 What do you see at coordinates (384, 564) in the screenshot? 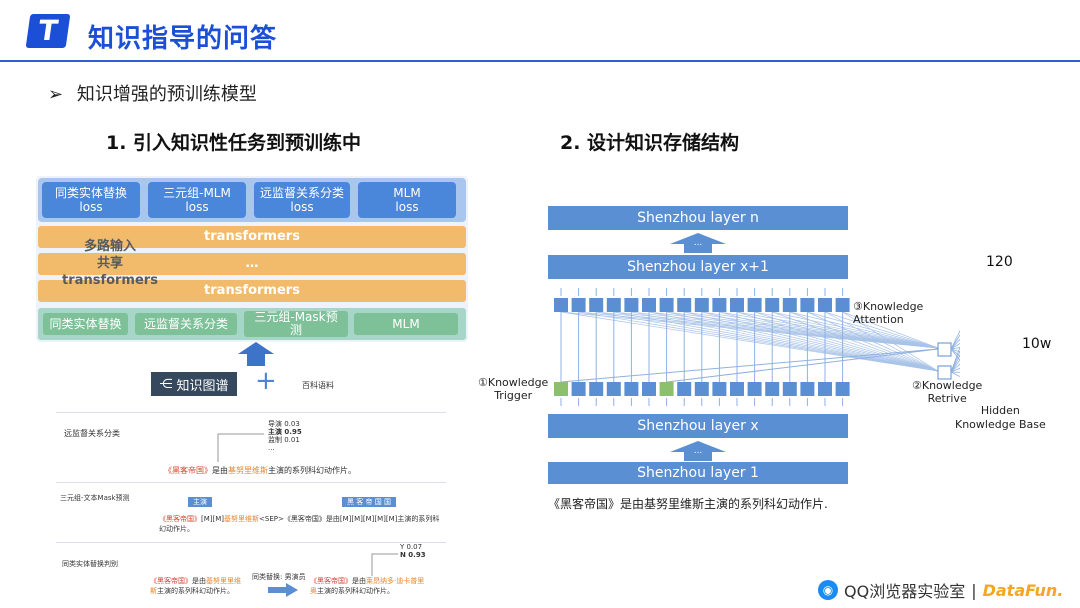
I see `ex3-connector` at bounding box center [384, 564].